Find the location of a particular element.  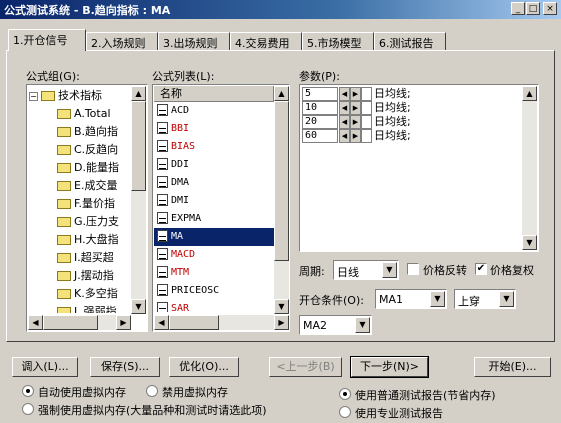

tree-item: I.超买超 is located at coordinates (79, 258).